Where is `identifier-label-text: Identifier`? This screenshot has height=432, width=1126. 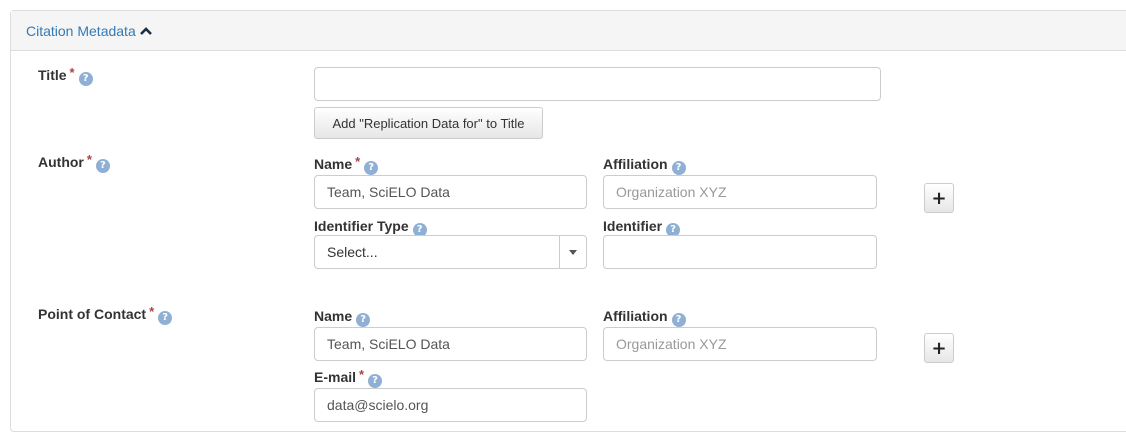 identifier-label-text: Identifier is located at coordinates (633, 226).